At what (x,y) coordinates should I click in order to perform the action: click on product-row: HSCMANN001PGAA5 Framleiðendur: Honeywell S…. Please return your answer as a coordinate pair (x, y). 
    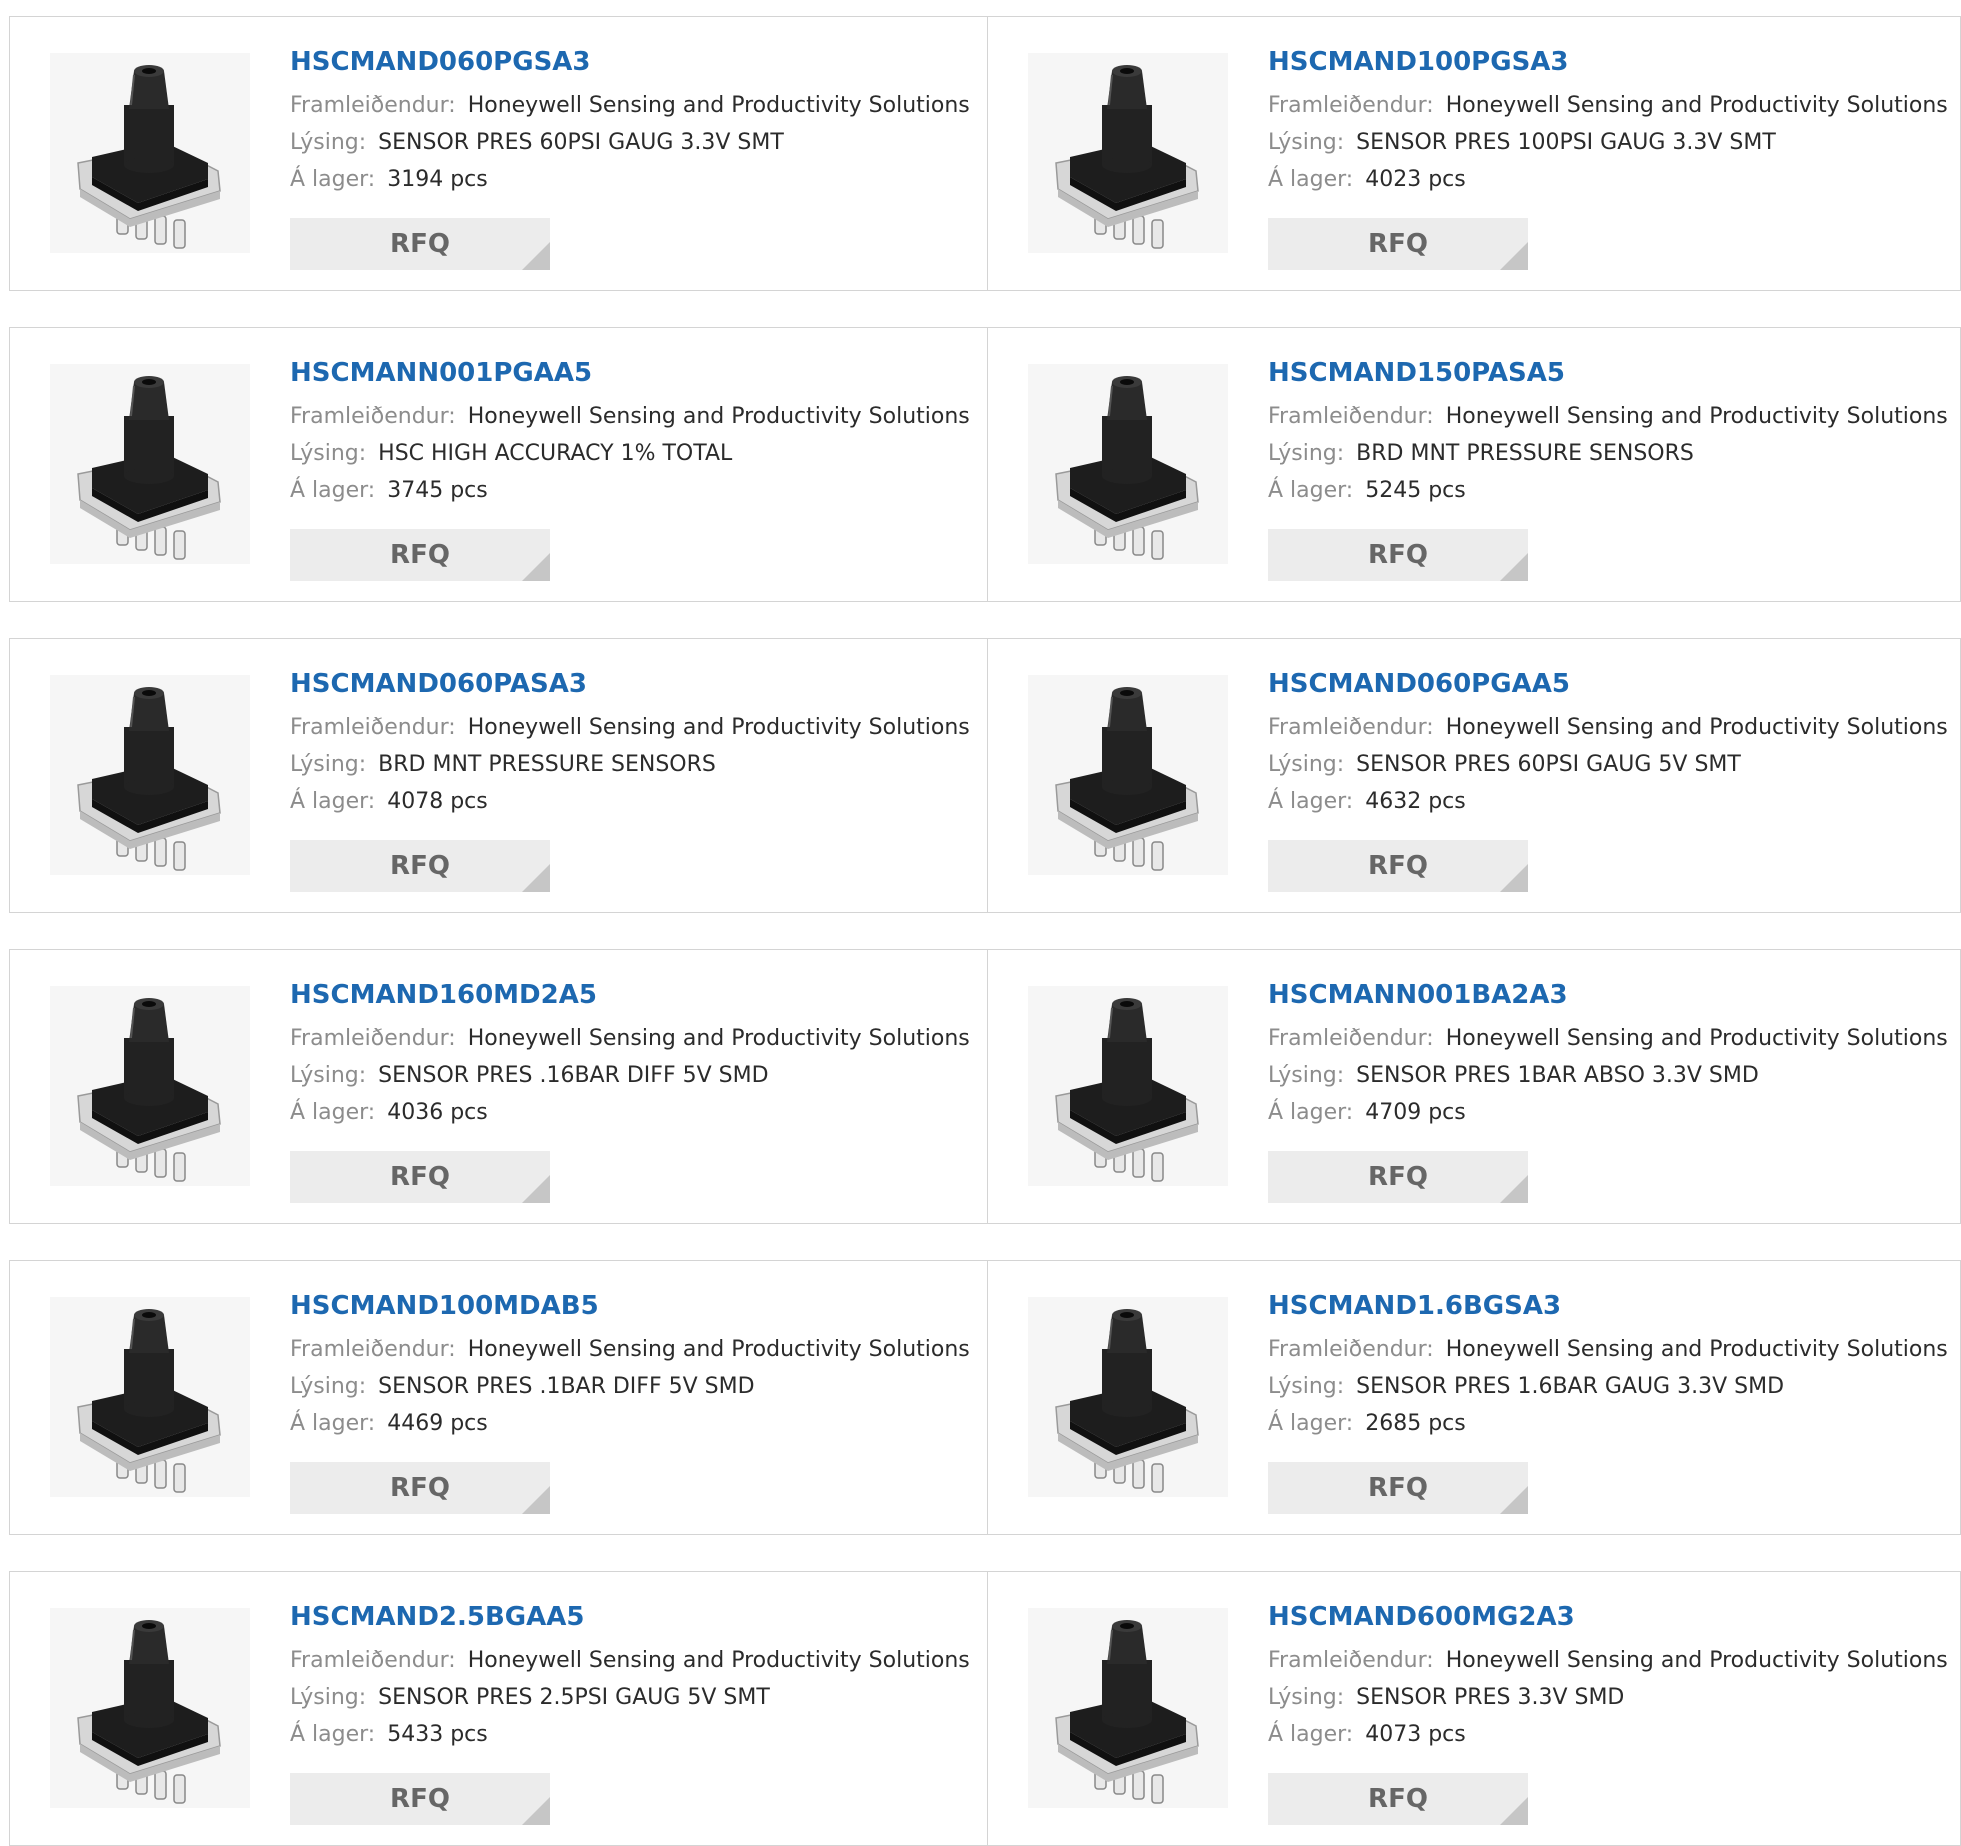
    Looking at the image, I should click on (985, 464).